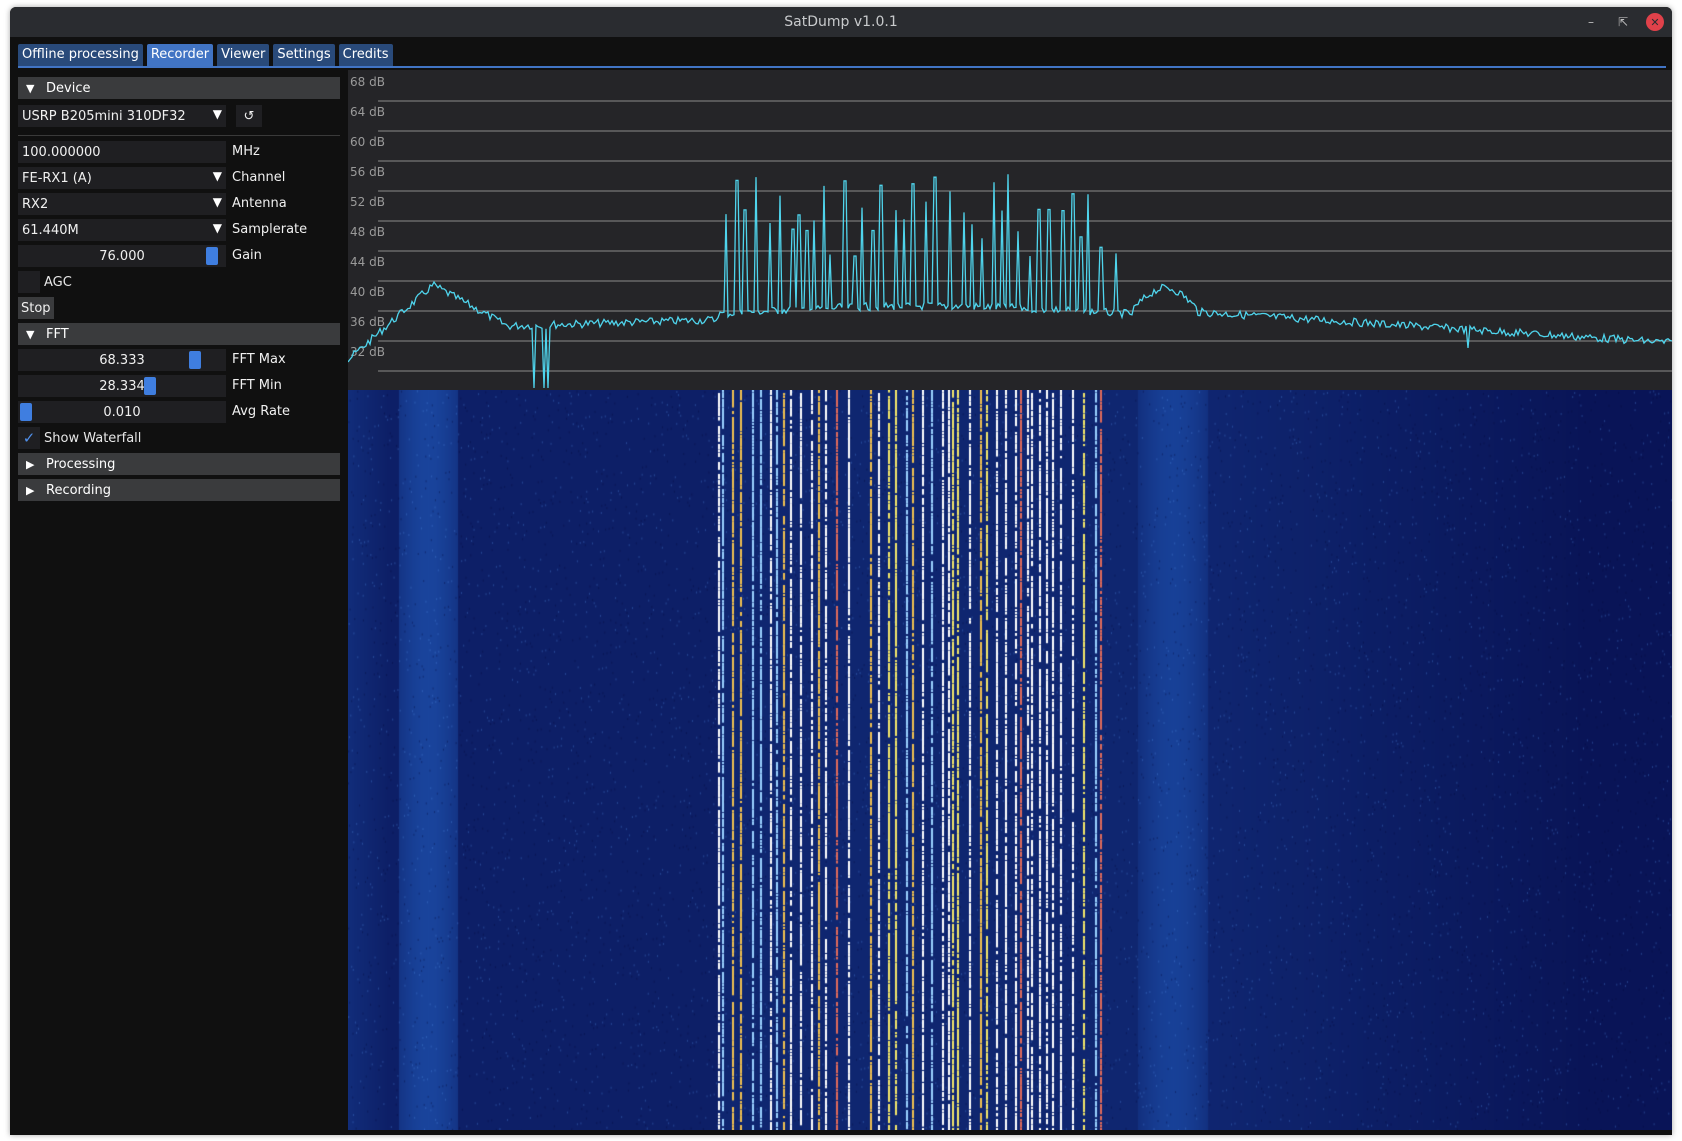 This screenshot has width=1682, height=1141. Describe the element at coordinates (80, 55) in the screenshot. I see `tab-offline-processing: Offline processing` at that location.